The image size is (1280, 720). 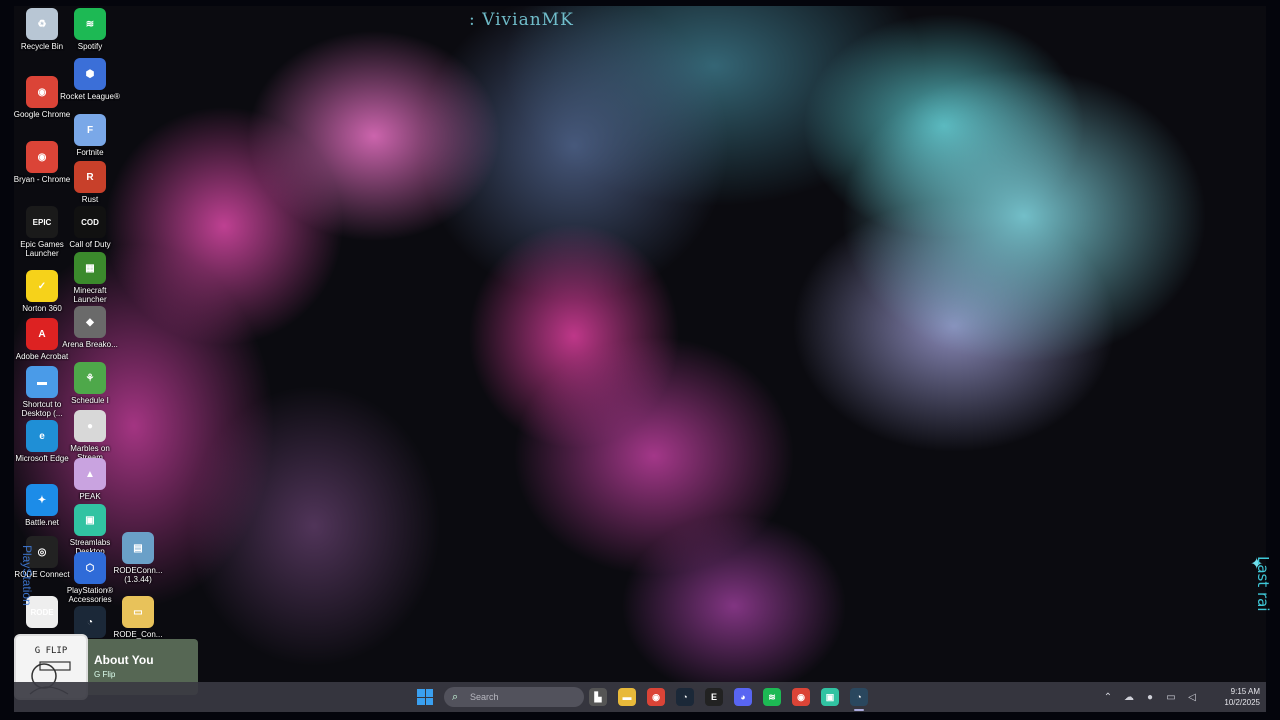 I want to click on desktop-icon-label: PEAK, so click(x=90, y=496).